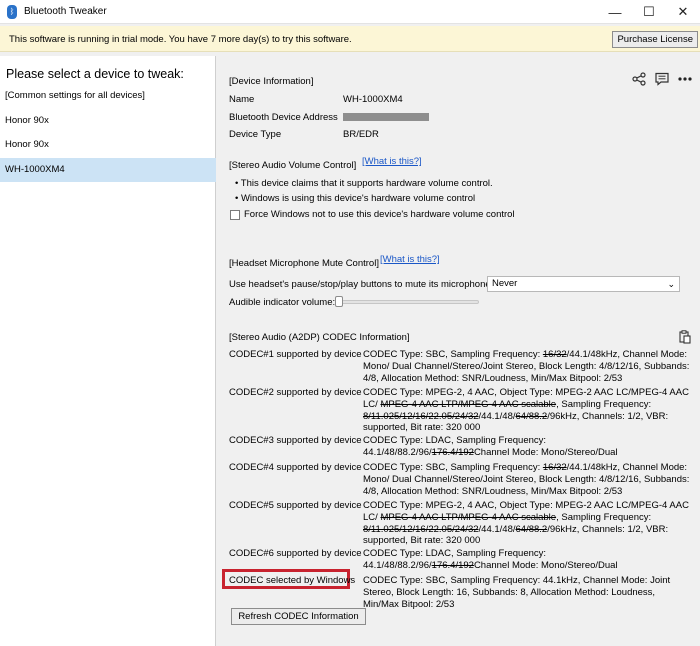 This screenshot has width=700, height=646. I want to click on codec-5-label: CODEC#5 supported by device, so click(295, 505).